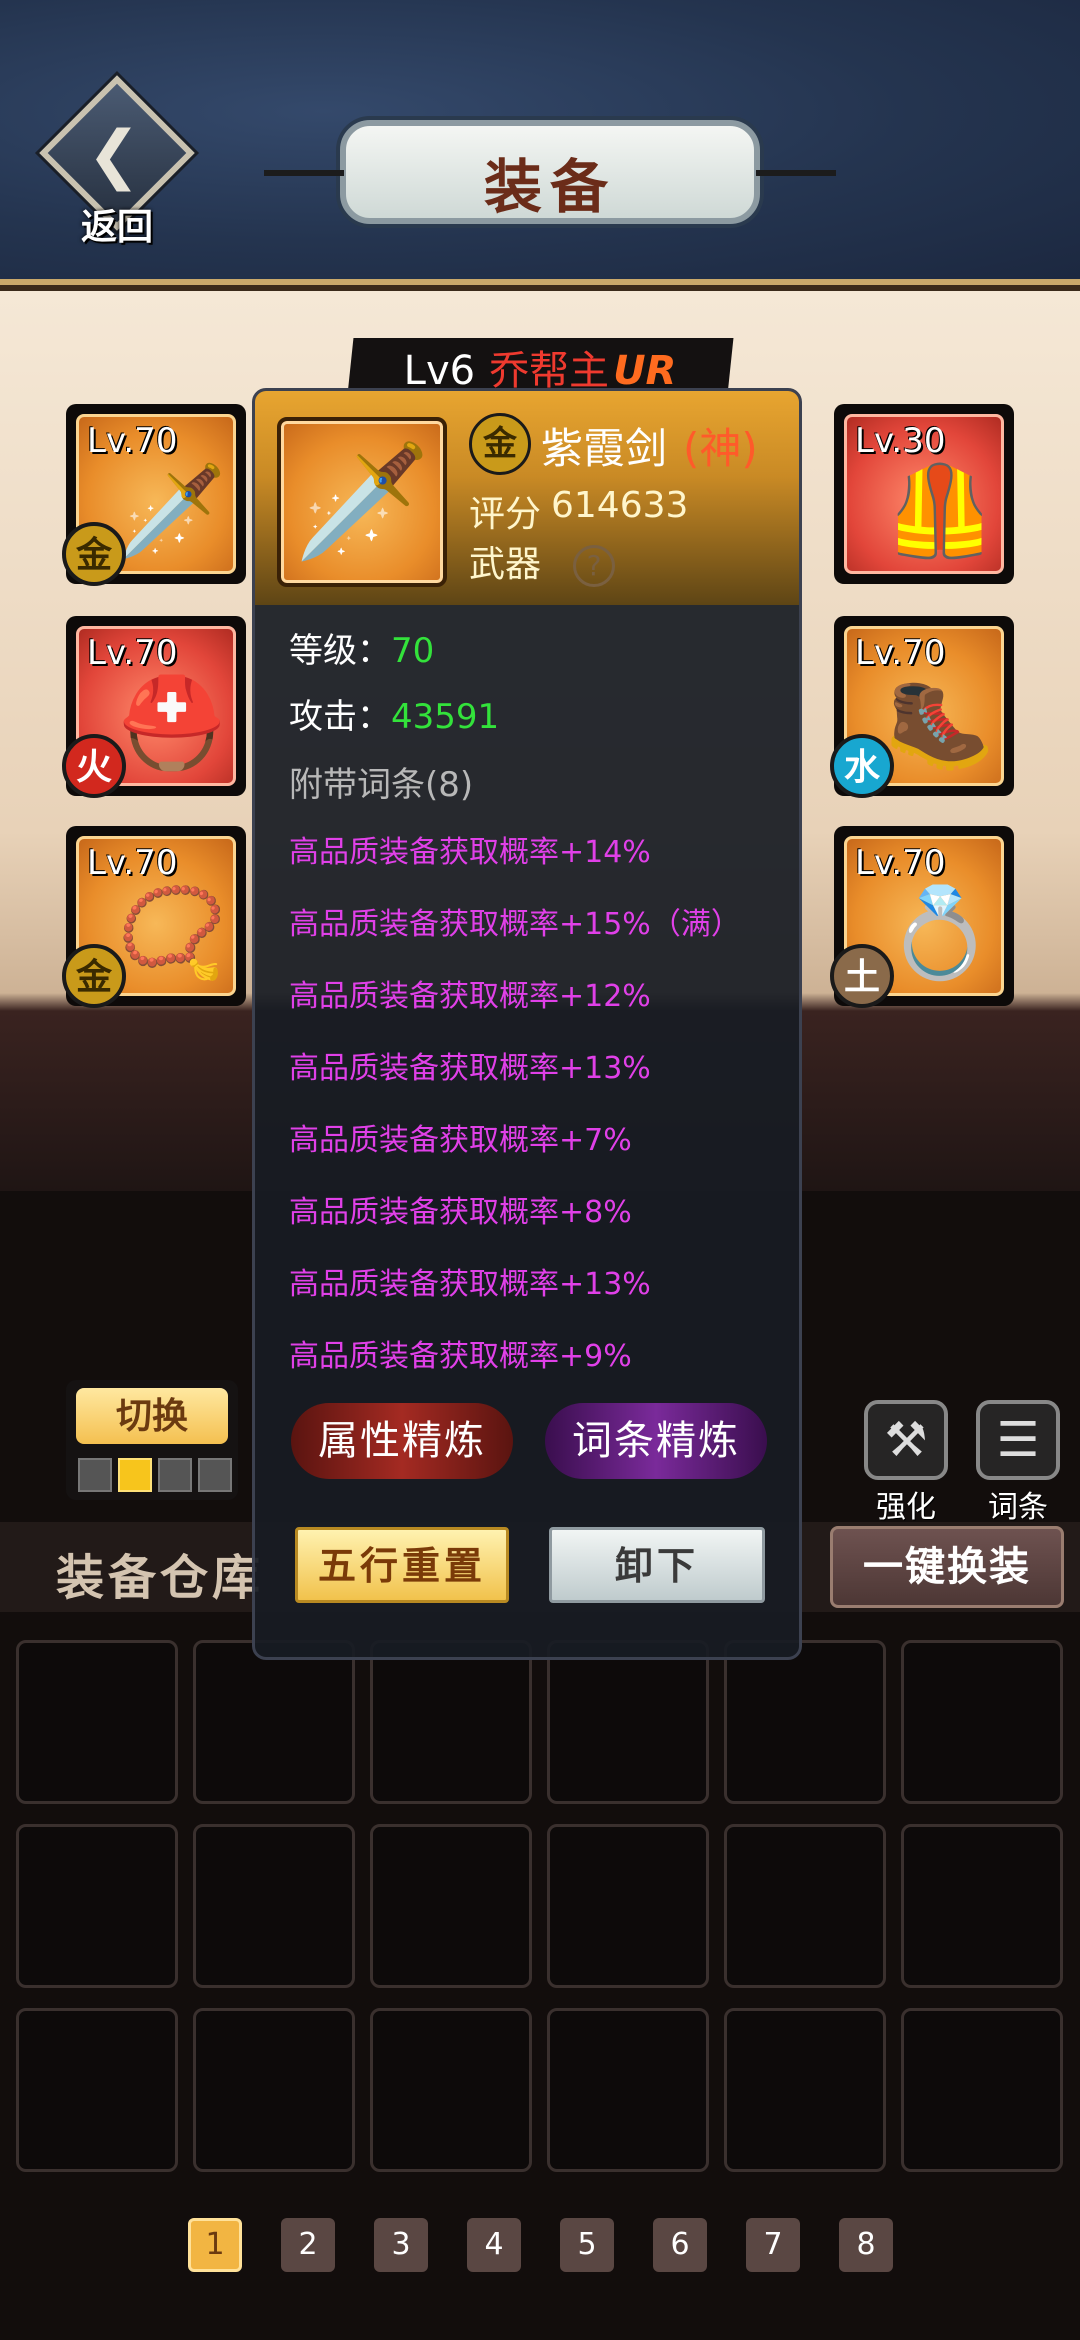  Describe the element at coordinates (862, 766) in the screenshot. I see `element-water-icon: 水` at that location.